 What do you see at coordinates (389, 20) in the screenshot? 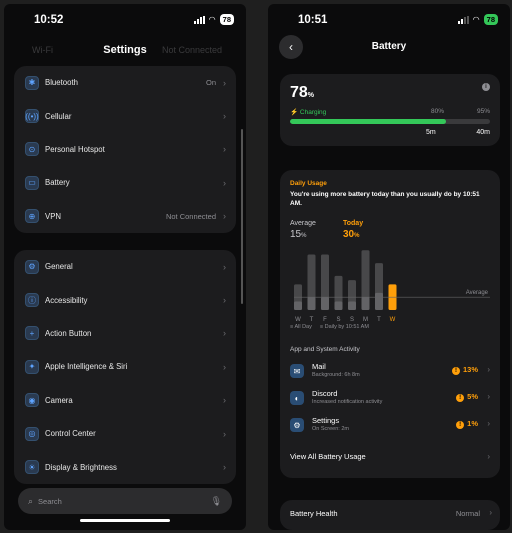
I see `status-bar: 10:51 ◠ 78` at bounding box center [389, 20].